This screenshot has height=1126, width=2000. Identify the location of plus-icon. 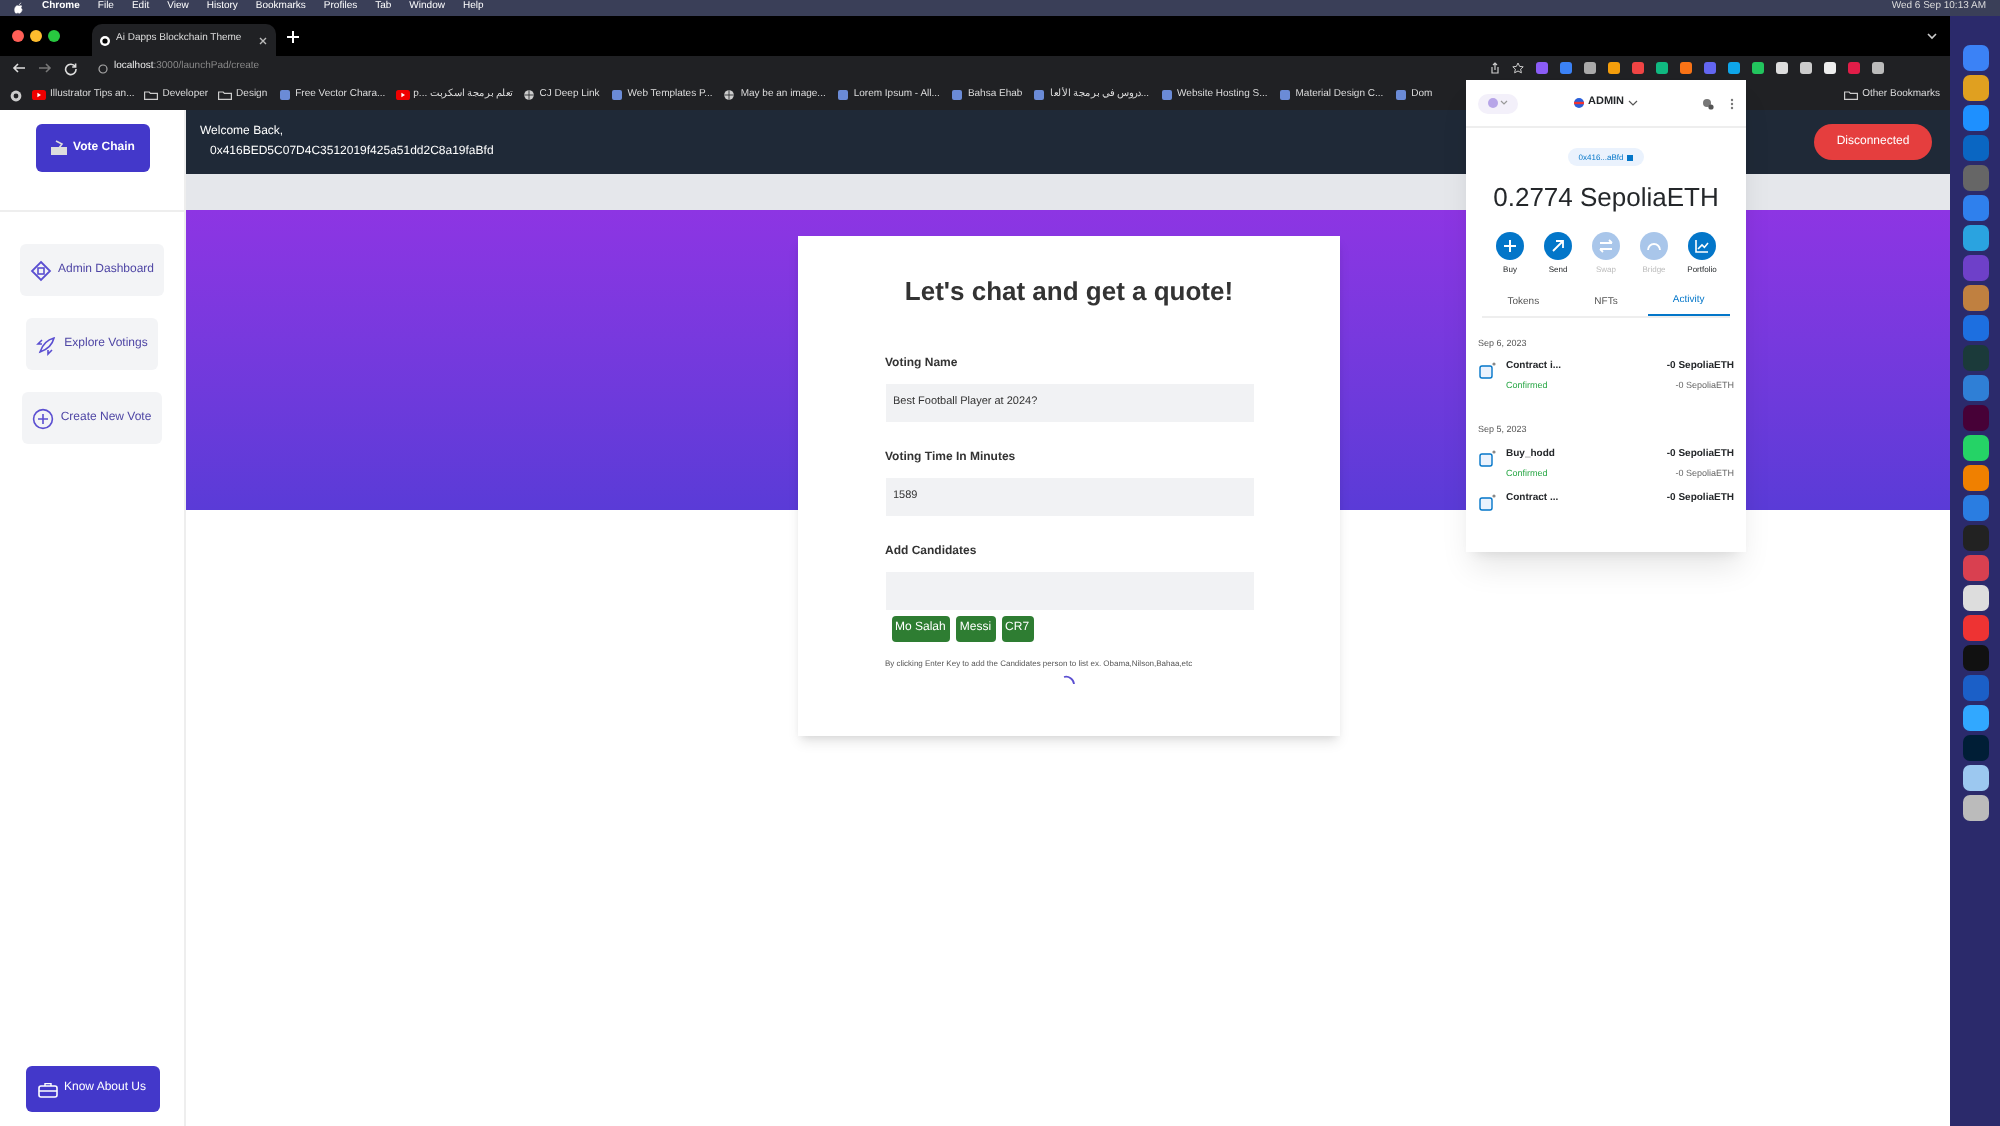
(1510, 245).